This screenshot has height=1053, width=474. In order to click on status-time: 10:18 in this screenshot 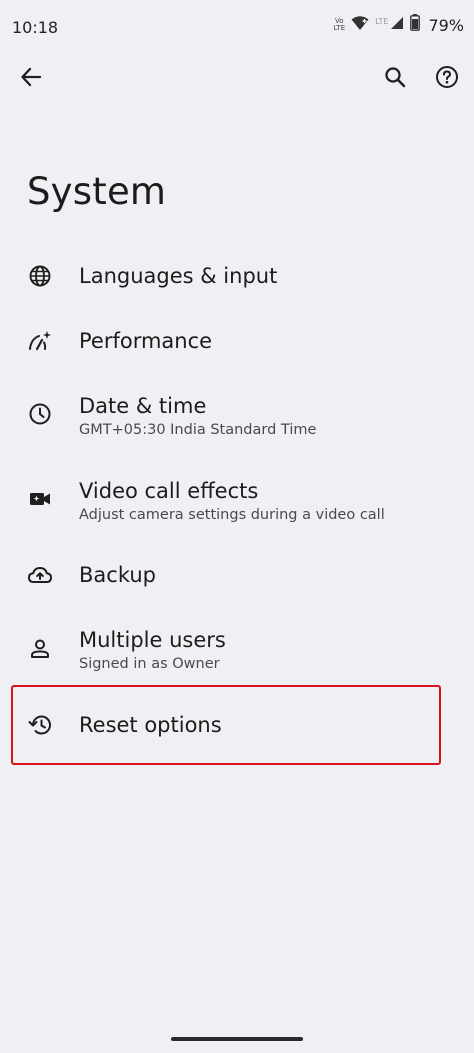, I will do `click(35, 27)`.